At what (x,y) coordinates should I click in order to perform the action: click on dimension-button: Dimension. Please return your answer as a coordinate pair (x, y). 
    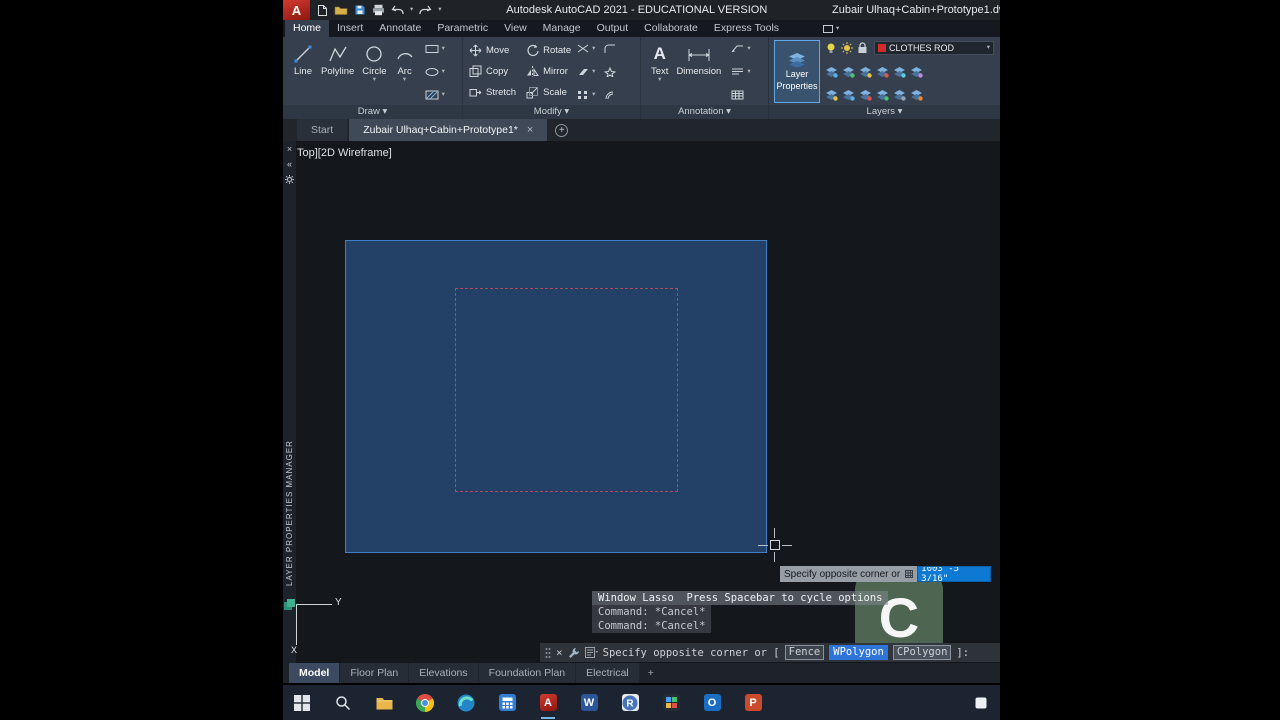
    Looking at the image, I should click on (698, 72).